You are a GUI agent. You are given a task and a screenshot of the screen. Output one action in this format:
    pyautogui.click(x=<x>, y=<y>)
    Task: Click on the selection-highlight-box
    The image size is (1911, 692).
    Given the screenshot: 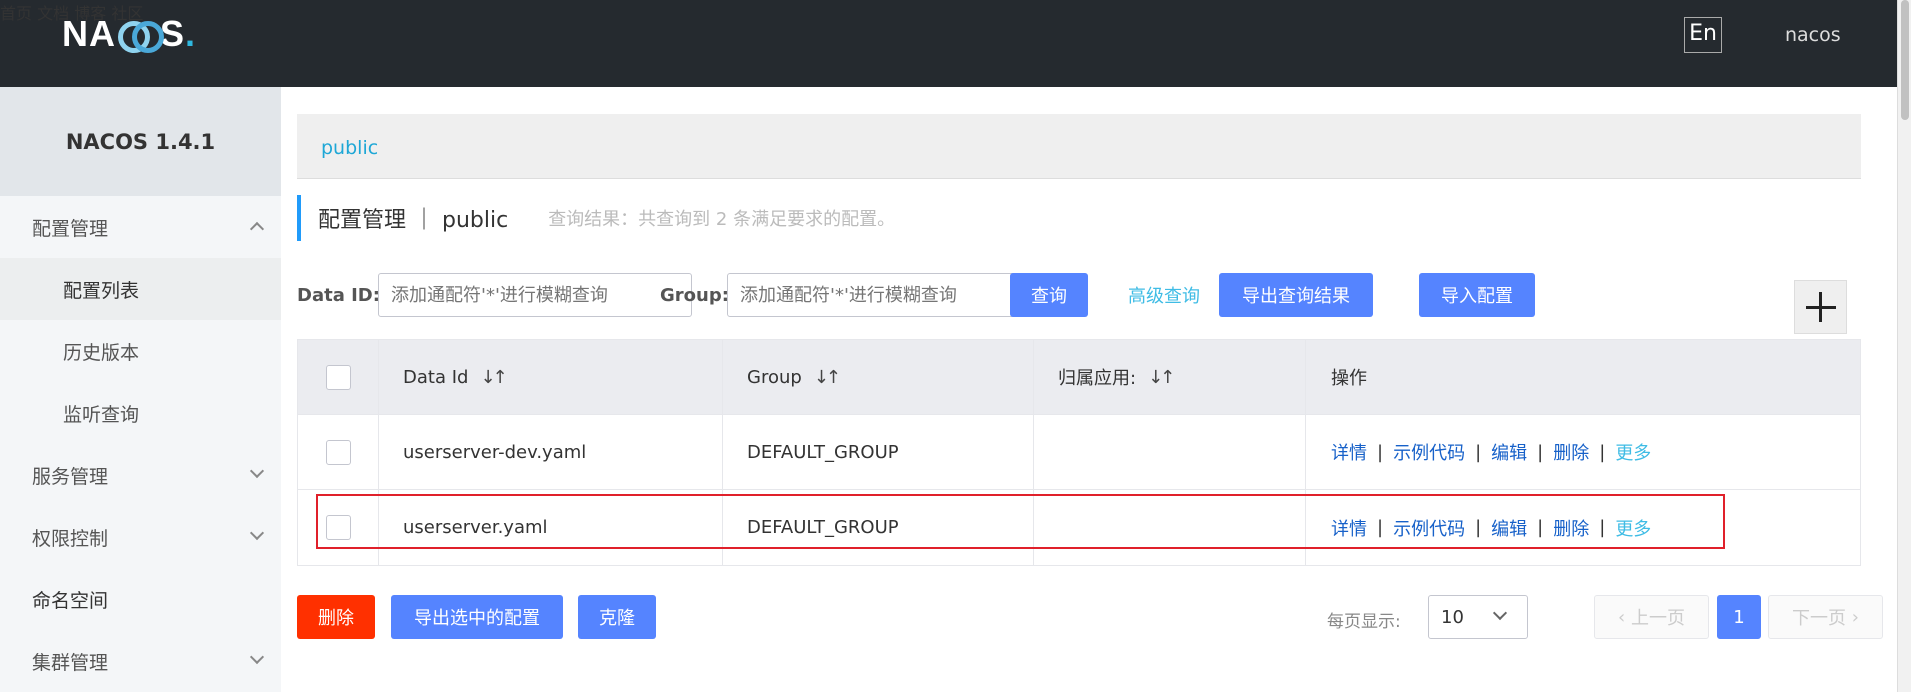 What is the action you would take?
    pyautogui.click(x=1020, y=521)
    